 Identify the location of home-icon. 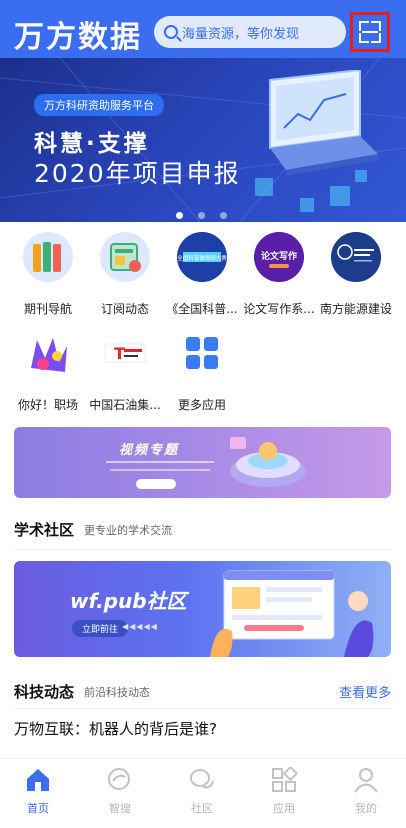
(38, 780).